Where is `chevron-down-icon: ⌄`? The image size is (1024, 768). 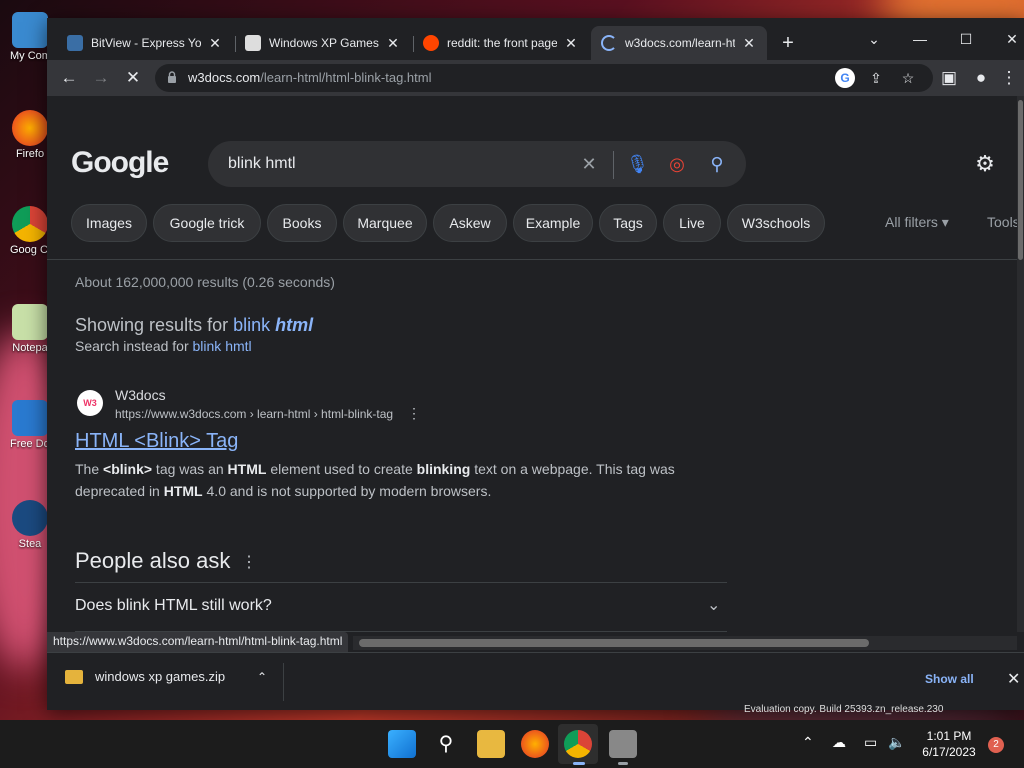 chevron-down-icon: ⌄ is located at coordinates (713, 605).